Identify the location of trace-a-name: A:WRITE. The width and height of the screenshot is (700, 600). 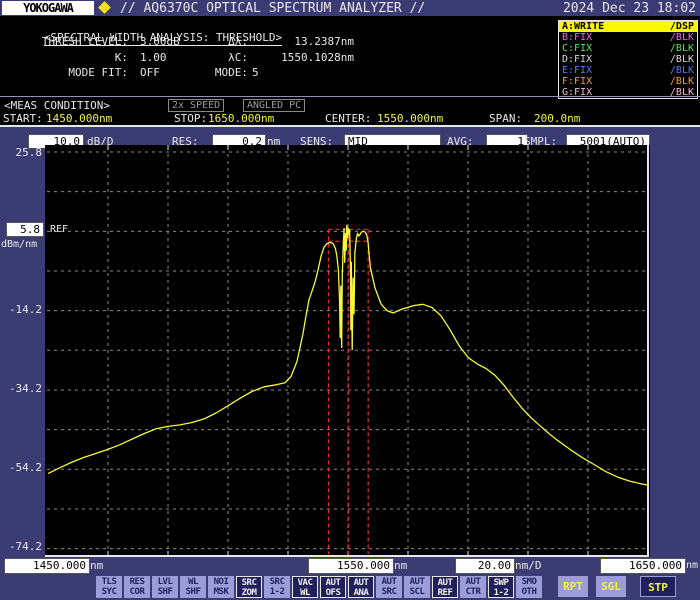
(583, 26).